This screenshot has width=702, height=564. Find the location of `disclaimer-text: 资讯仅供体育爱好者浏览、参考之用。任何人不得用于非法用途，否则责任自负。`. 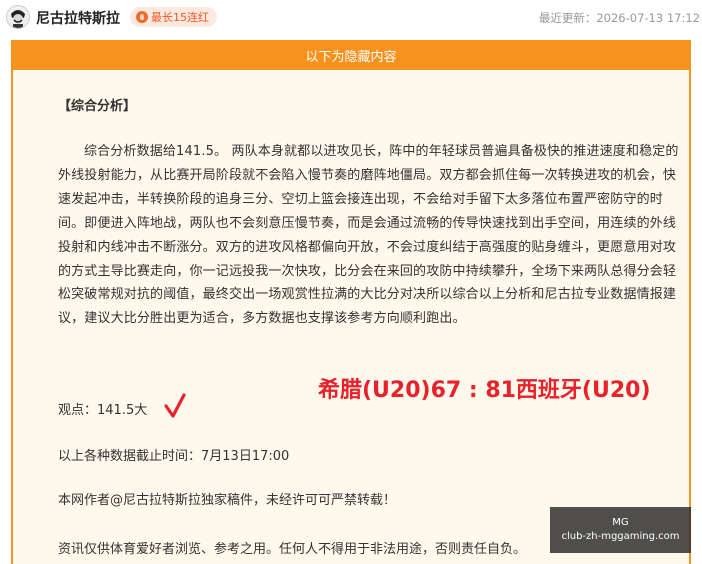

disclaimer-text: 资讯仅供体育爱好者浏览、参考之用。任何人不得用于非法用途，否则责任自负。 is located at coordinates (292, 549).